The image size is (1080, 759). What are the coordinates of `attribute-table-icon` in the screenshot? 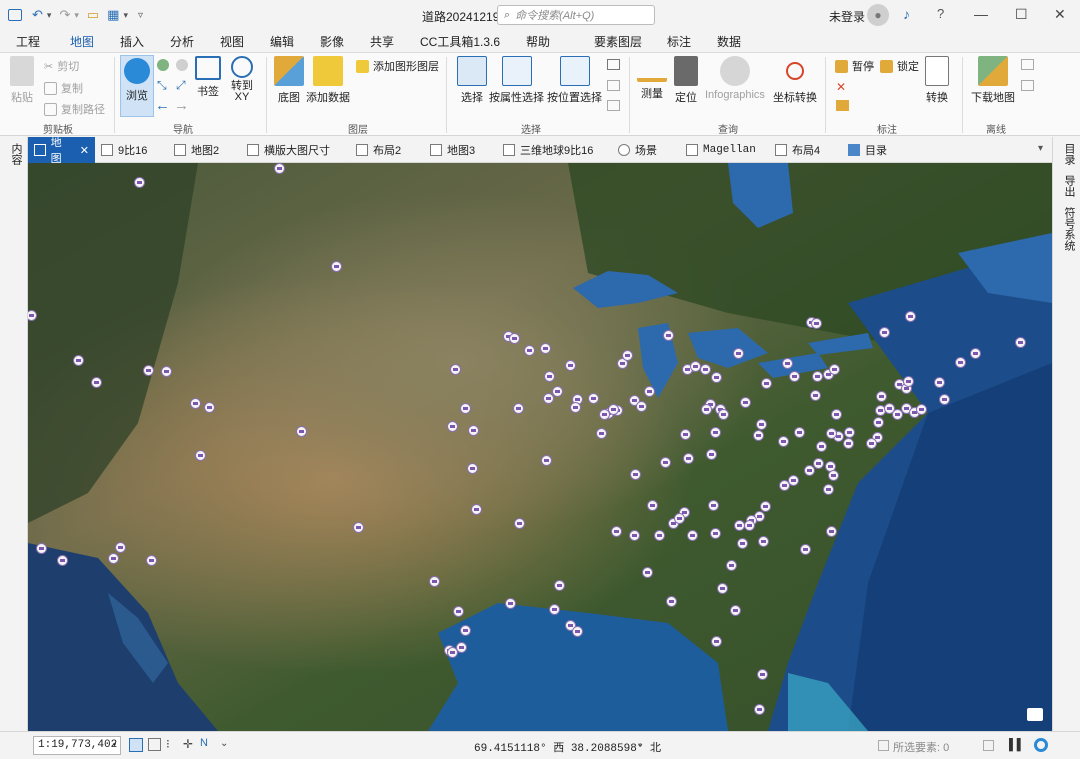 It's located at (613, 64).